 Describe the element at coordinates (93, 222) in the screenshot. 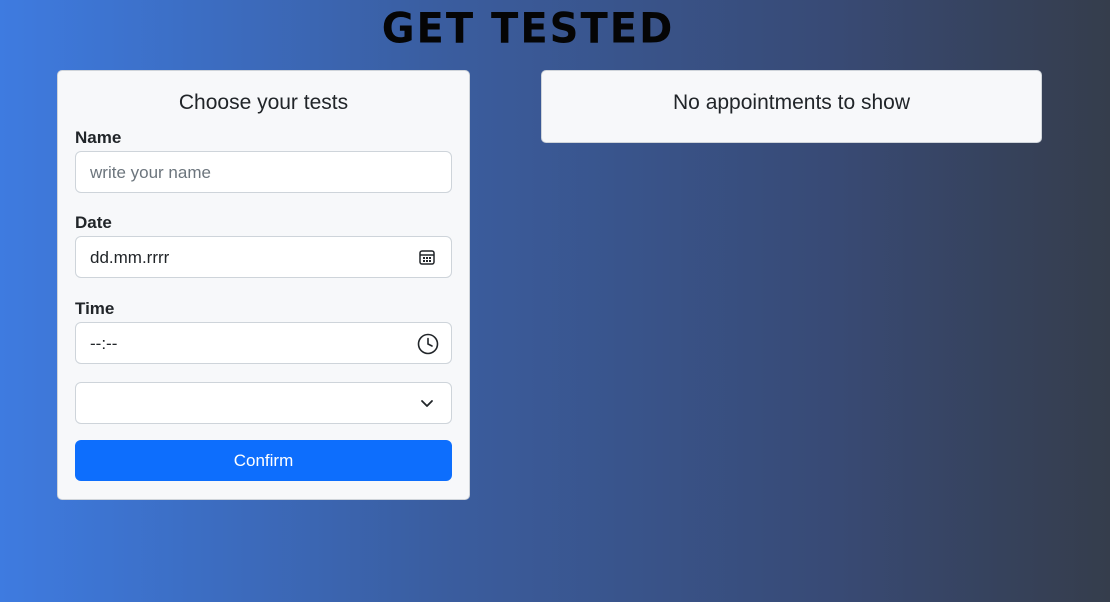

I see `date-label: Date` at that location.